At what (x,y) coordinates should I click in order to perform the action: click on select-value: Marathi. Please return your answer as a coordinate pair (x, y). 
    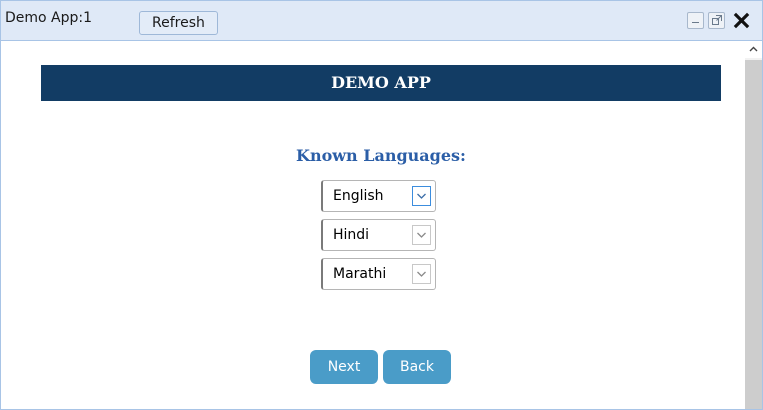
    Looking at the image, I should click on (360, 274).